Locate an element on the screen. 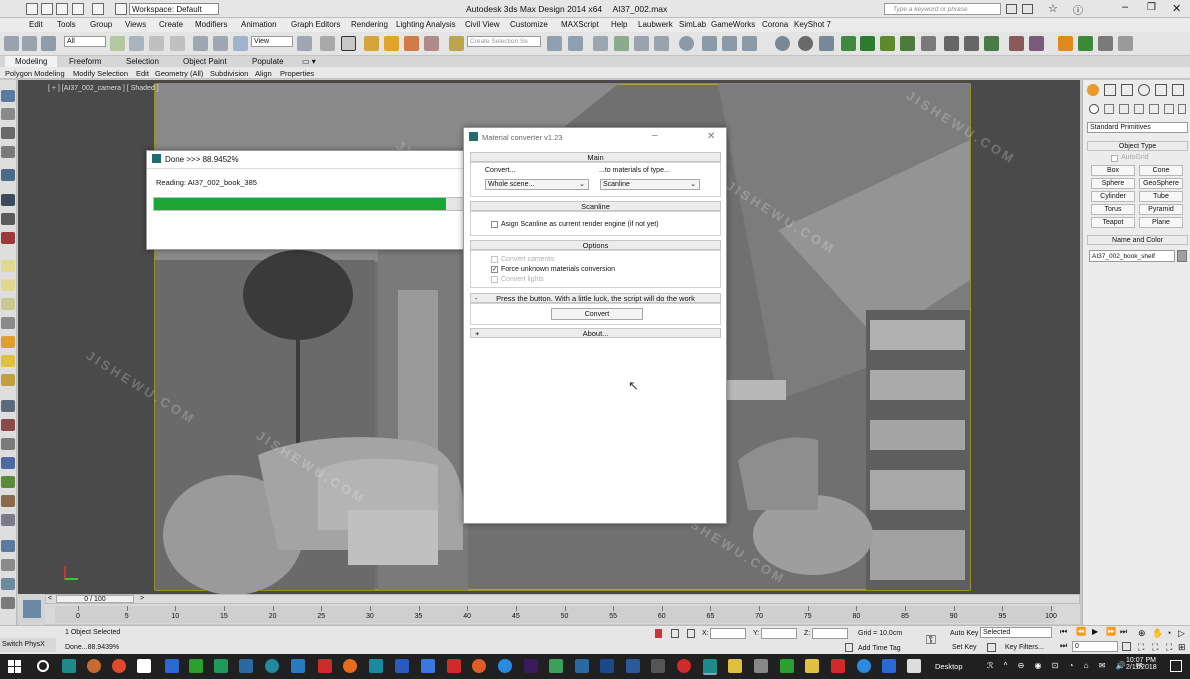  unlink-icon is located at coordinates (29, 43).